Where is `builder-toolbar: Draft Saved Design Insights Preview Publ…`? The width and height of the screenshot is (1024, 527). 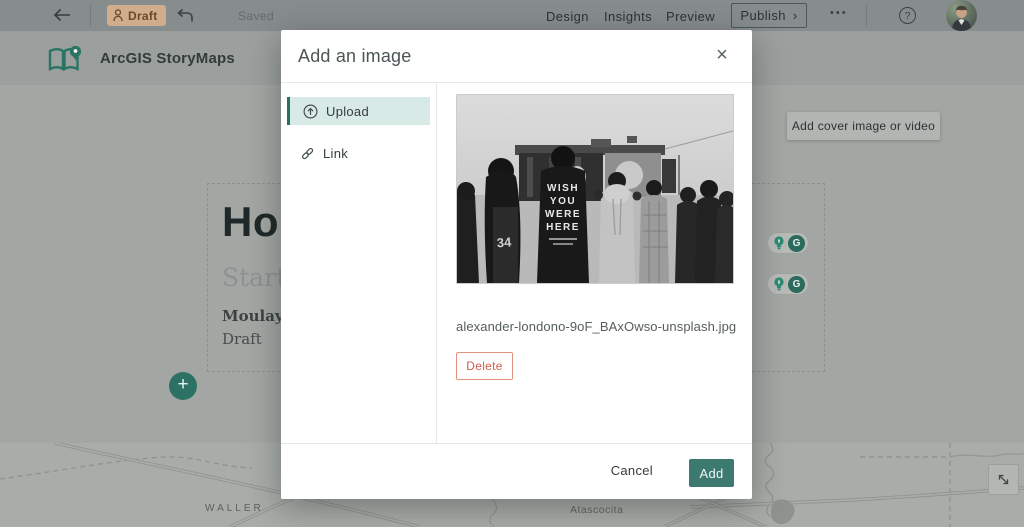 builder-toolbar: Draft Saved Design Insights Preview Publ… is located at coordinates (512, 15).